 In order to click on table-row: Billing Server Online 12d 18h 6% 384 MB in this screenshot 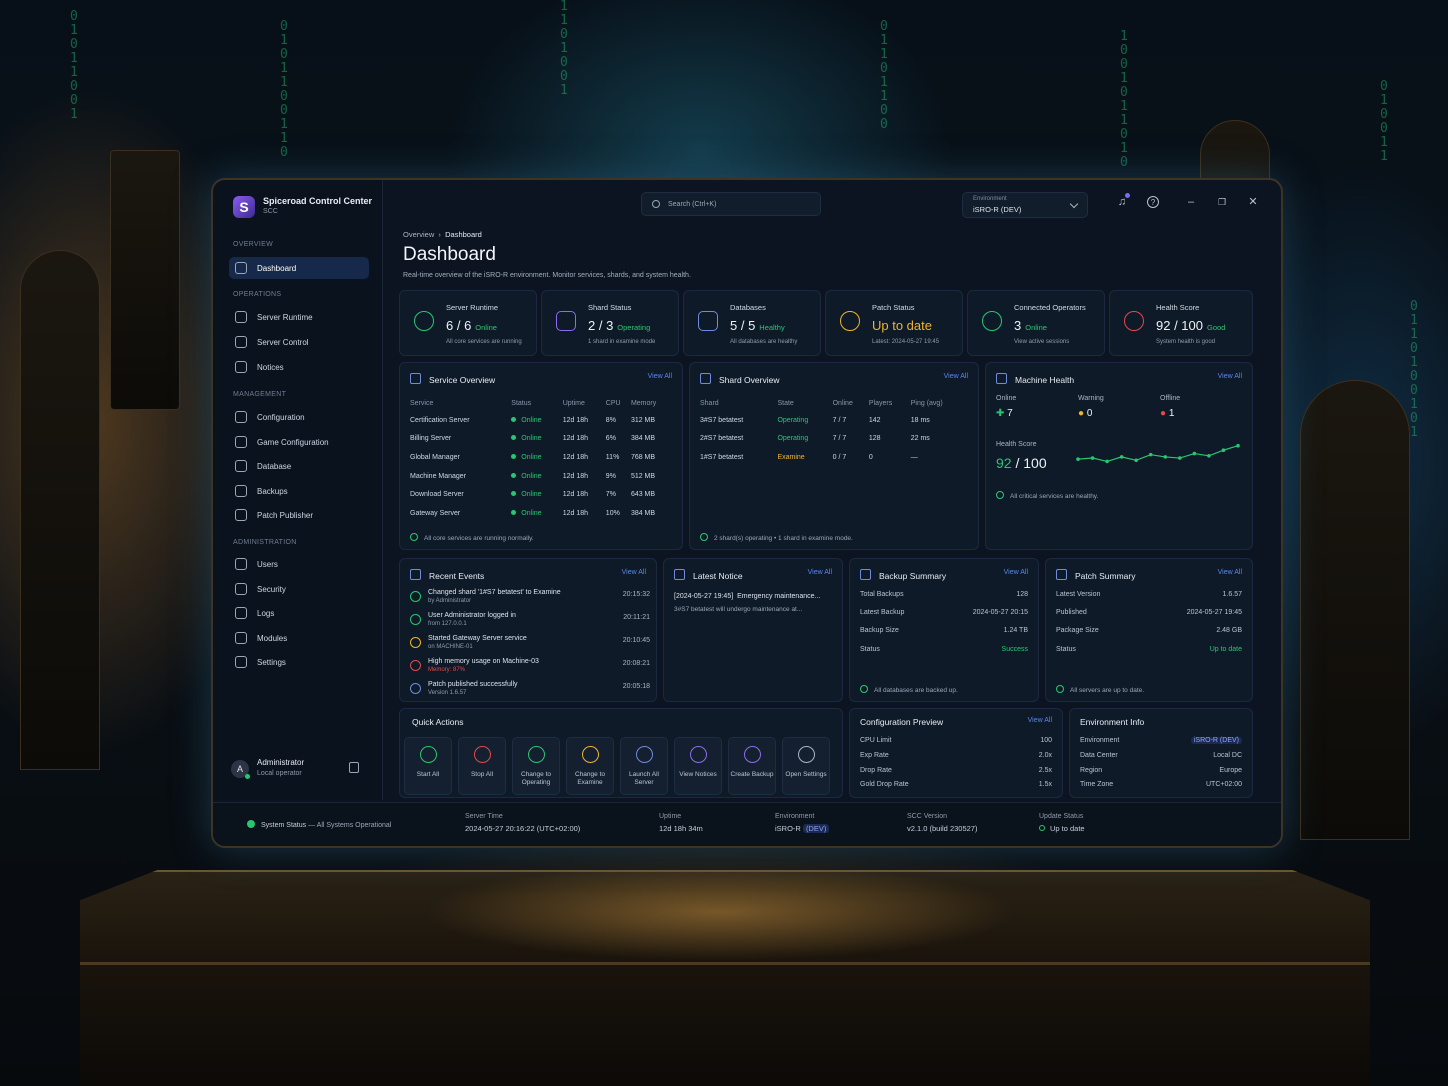, I will do `click(542, 439)`.